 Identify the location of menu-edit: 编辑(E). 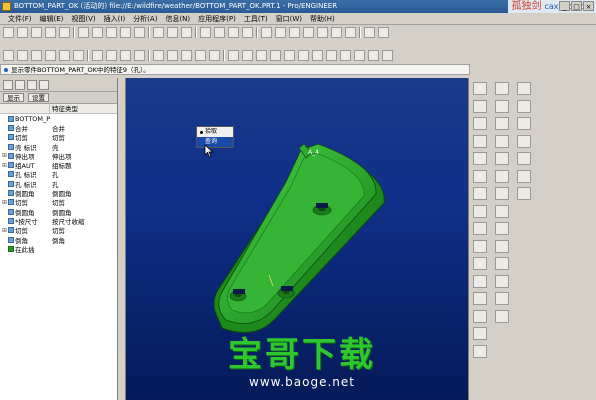
(52, 19).